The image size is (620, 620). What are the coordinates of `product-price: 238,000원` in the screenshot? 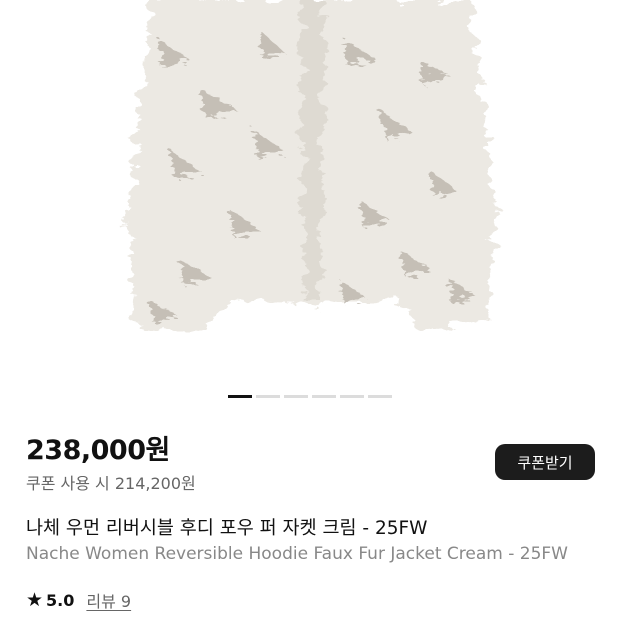 It's located at (98, 450).